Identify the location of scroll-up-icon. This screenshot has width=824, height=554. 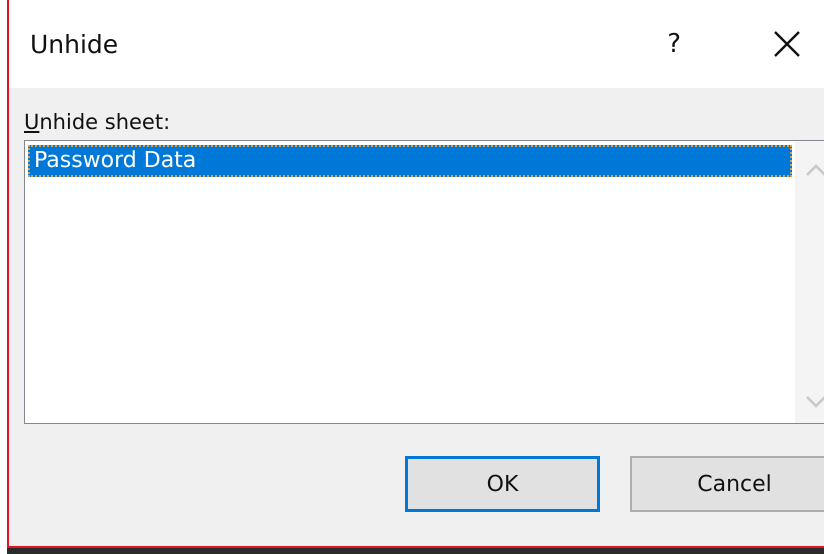
(814, 170).